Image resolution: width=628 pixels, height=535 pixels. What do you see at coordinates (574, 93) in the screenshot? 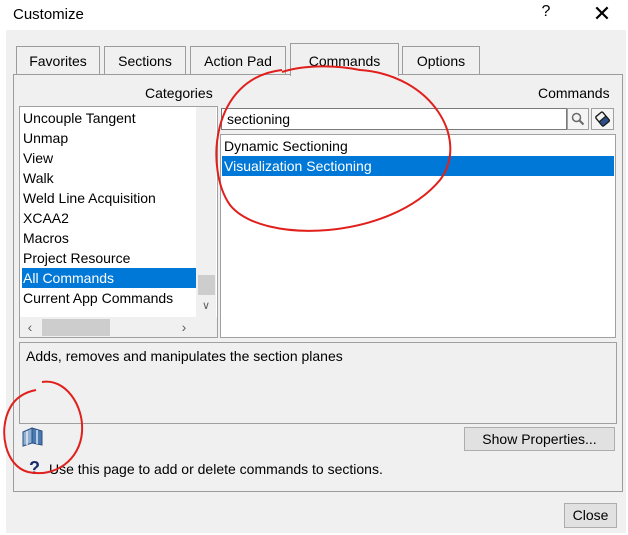
I see `commands-label: Commands` at bounding box center [574, 93].